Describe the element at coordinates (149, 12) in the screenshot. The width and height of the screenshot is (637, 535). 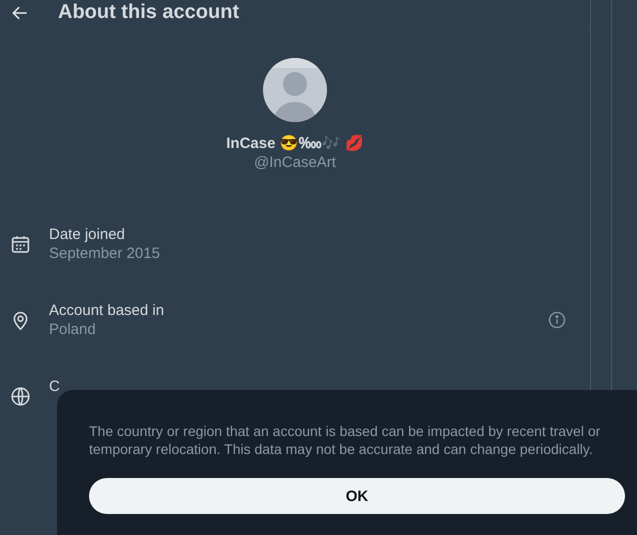
I see `page-title: About this account` at that location.